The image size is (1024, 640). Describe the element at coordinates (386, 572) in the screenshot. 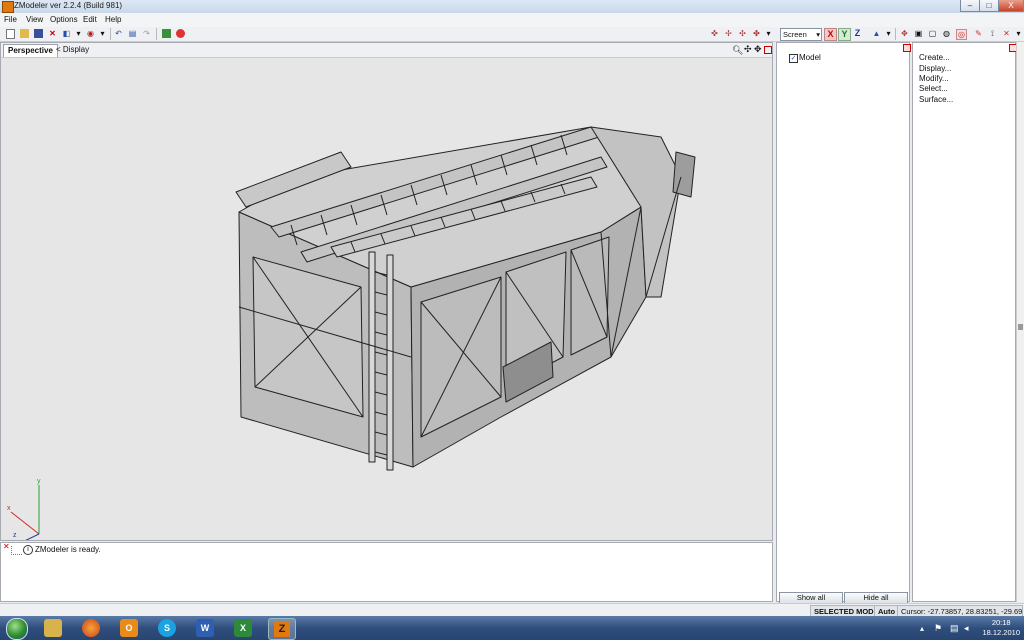

I see `console-panel: ✕ i ZModeler is ready.` at that location.